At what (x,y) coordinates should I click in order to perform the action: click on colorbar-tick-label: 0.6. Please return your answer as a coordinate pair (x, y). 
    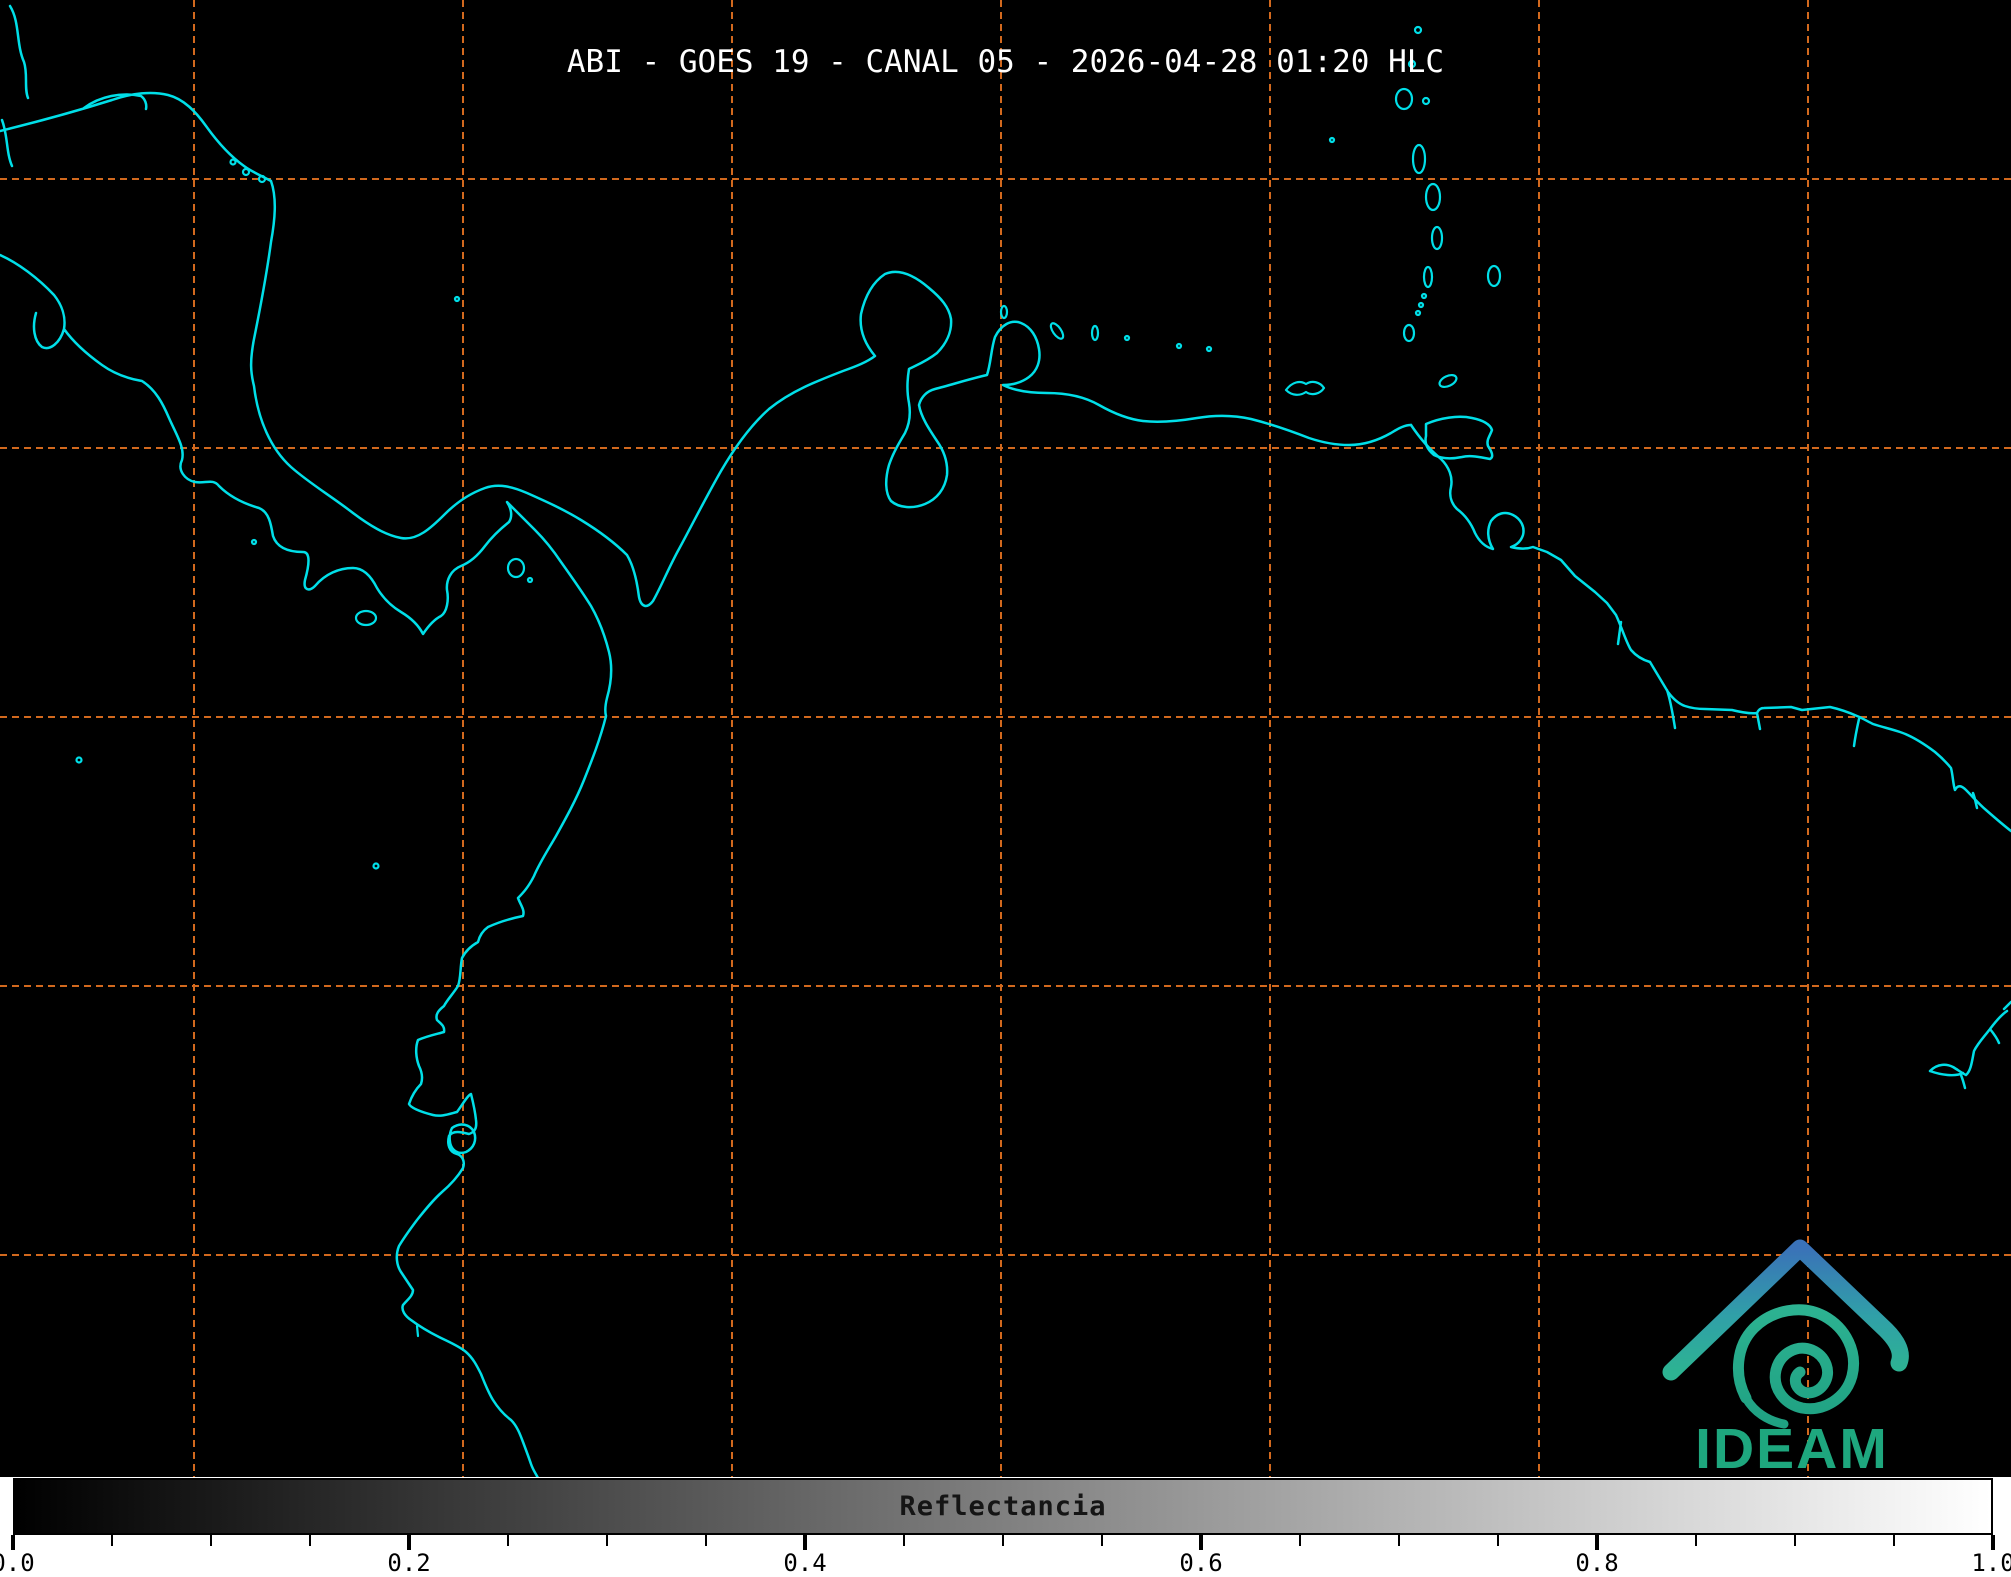
    Looking at the image, I should click on (1201, 1563).